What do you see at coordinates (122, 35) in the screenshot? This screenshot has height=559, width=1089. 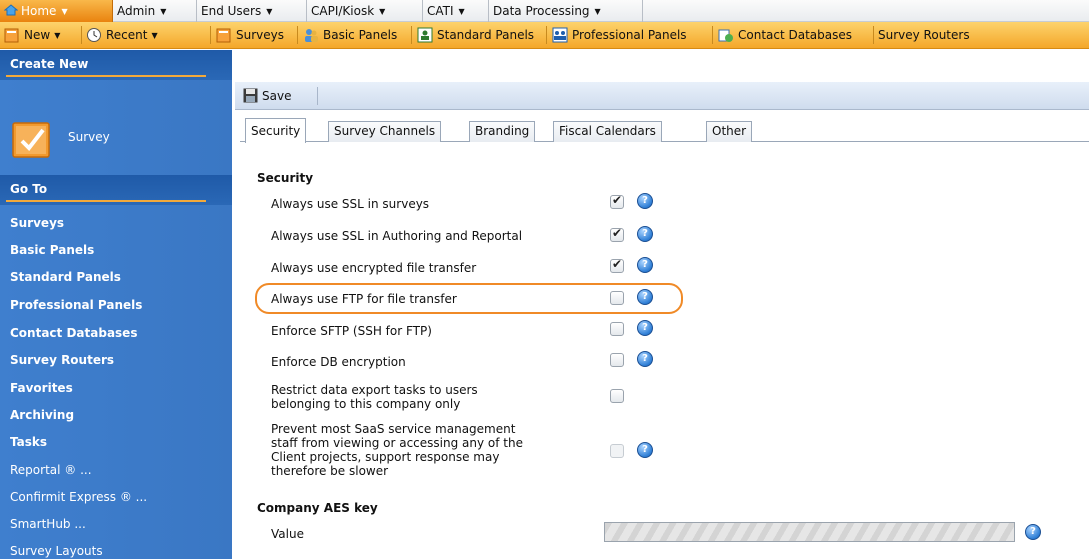 I see `recent-button: Recent ▼` at bounding box center [122, 35].